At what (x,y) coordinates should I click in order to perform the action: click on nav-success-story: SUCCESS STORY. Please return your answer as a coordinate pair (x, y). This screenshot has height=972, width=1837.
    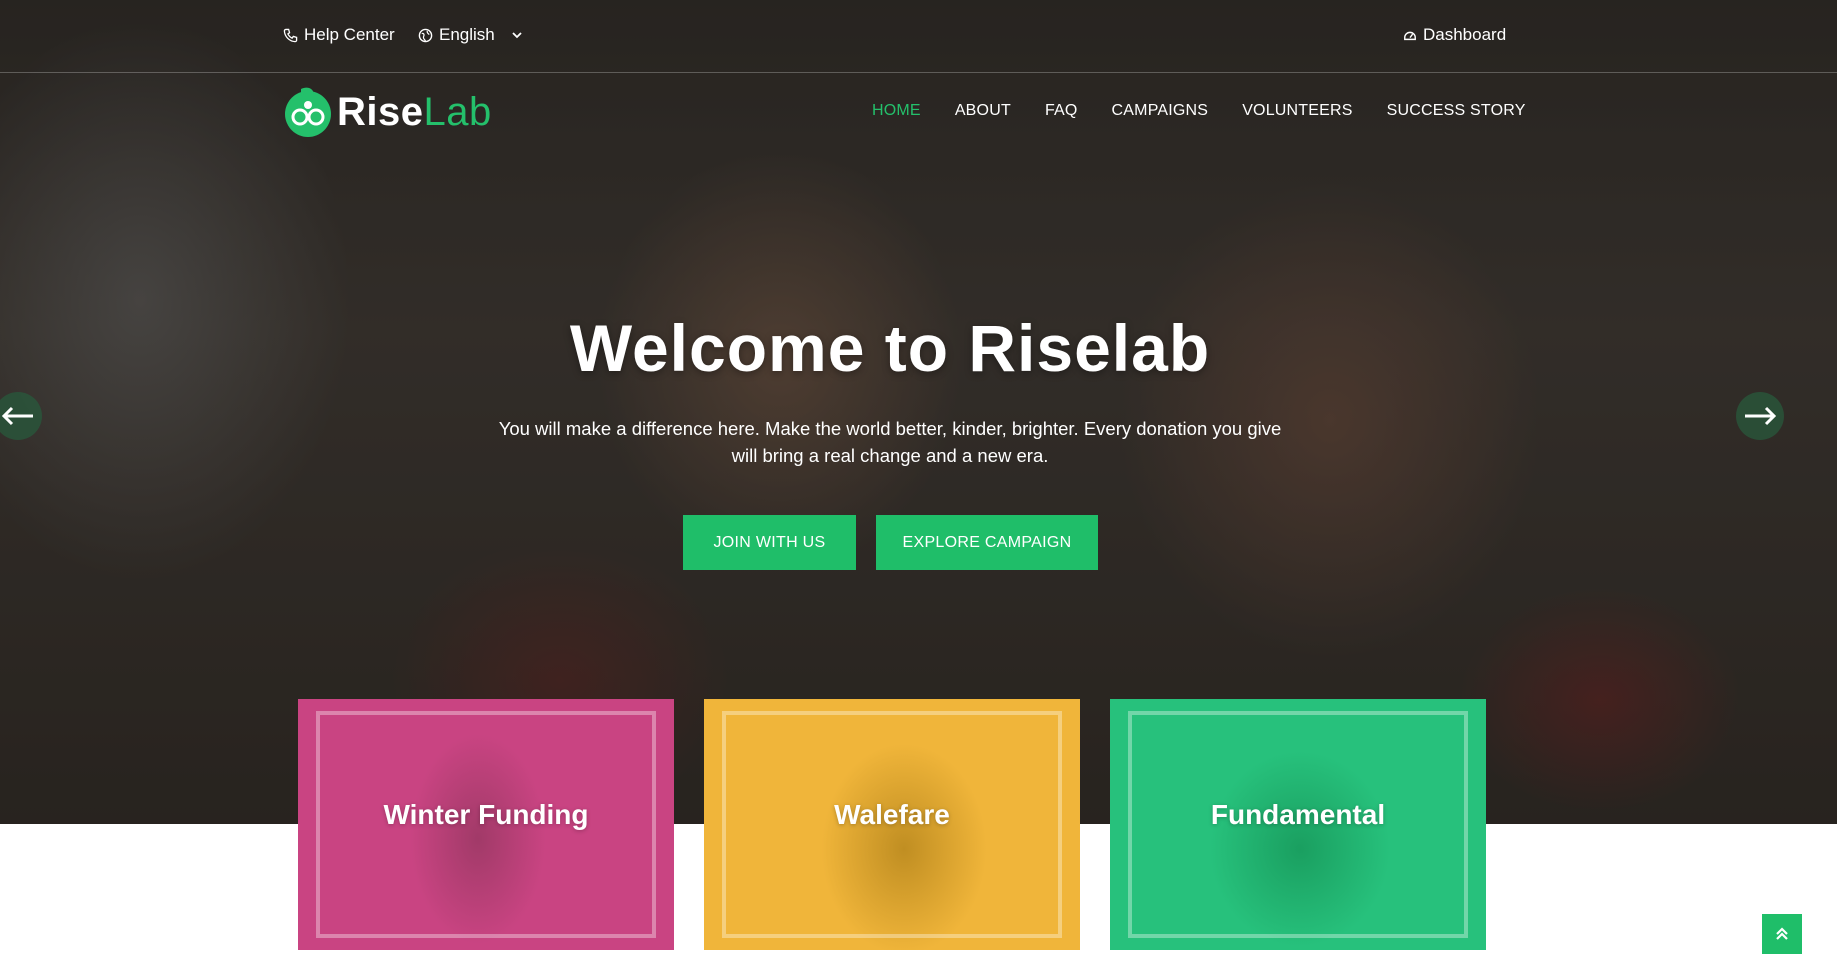
    Looking at the image, I should click on (1456, 111).